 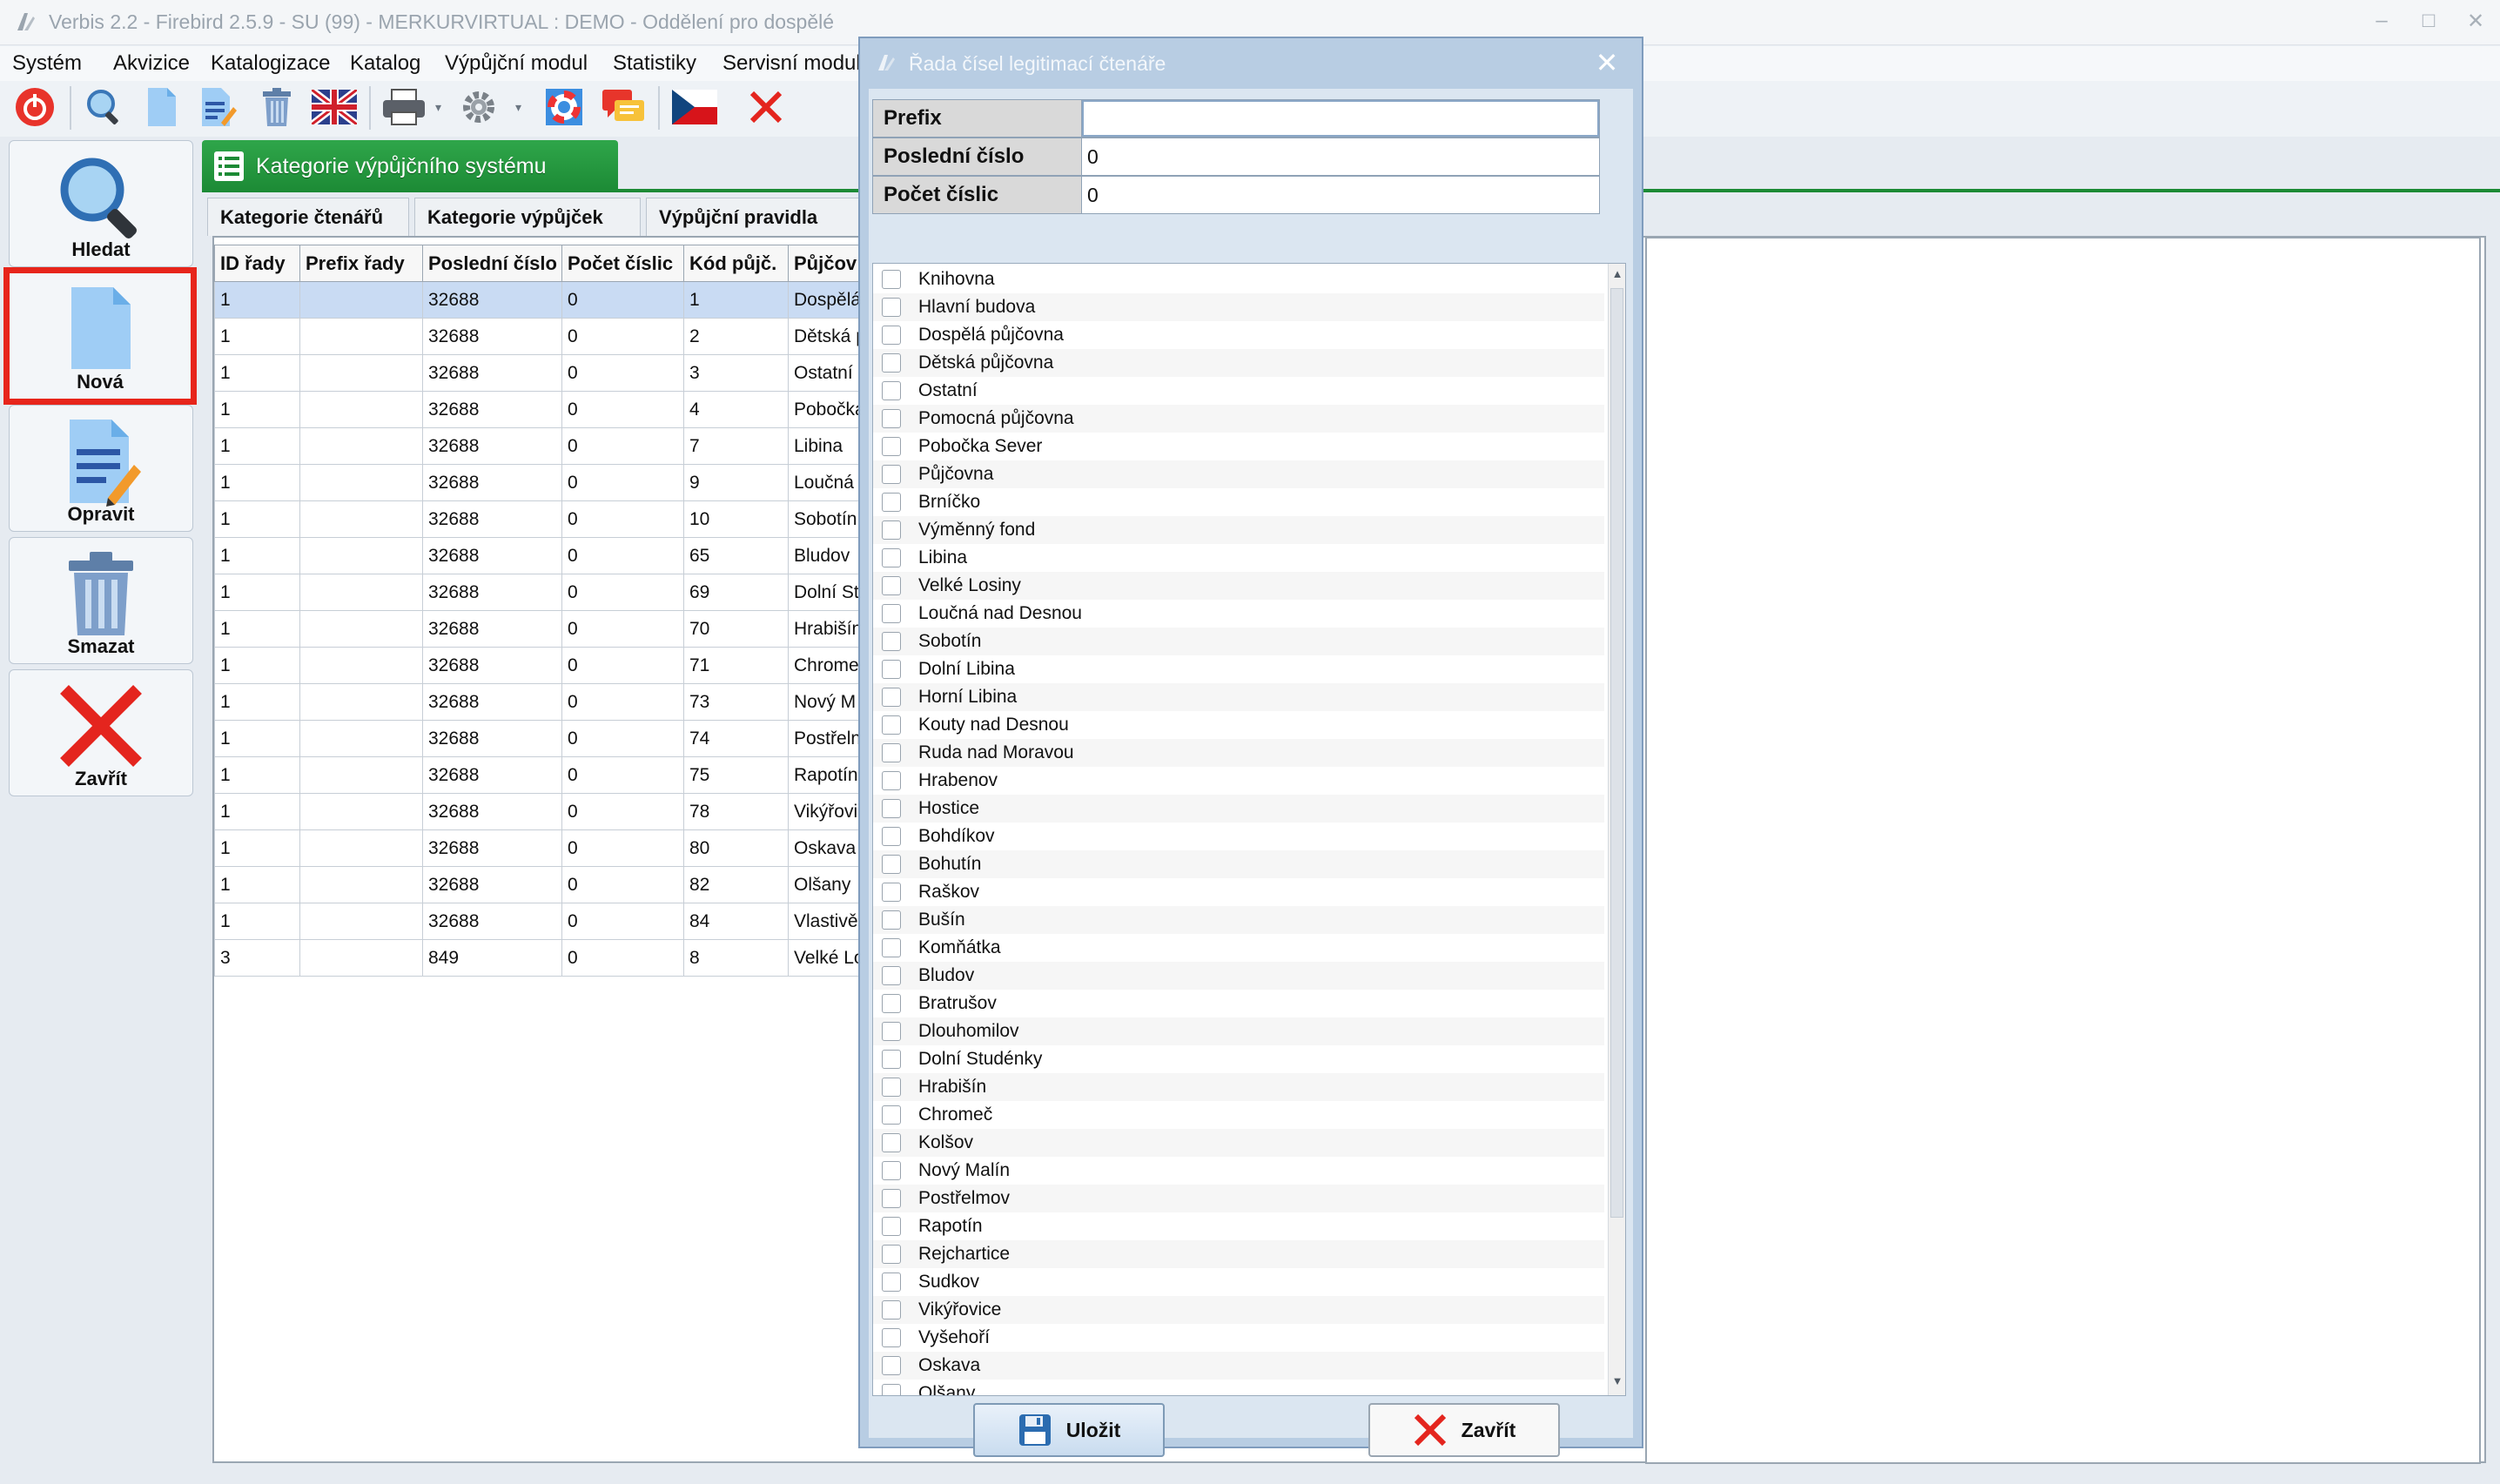 I want to click on branch-item: Velké Losiny, so click(x=1238, y=586).